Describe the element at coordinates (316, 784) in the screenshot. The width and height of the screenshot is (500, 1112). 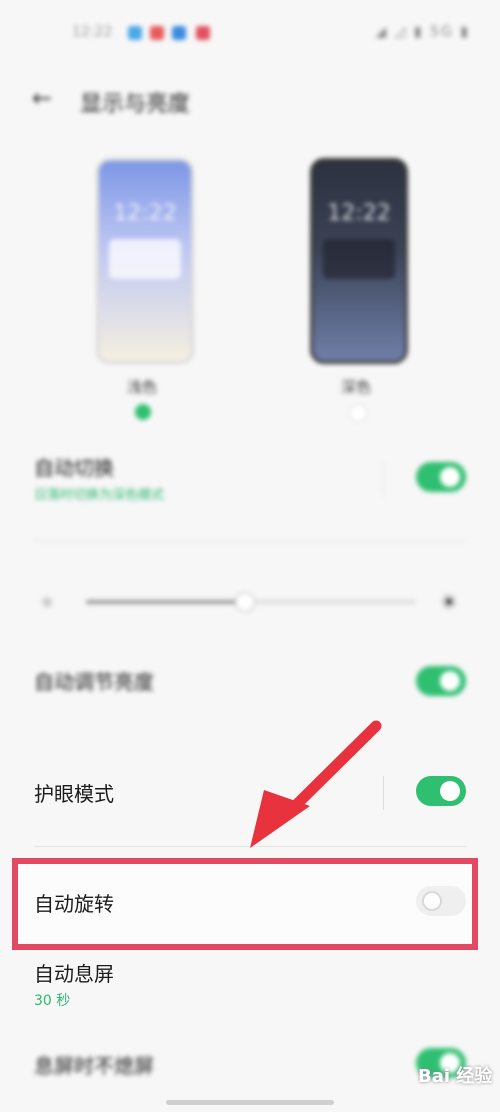
I see `annotation-arrow` at that location.